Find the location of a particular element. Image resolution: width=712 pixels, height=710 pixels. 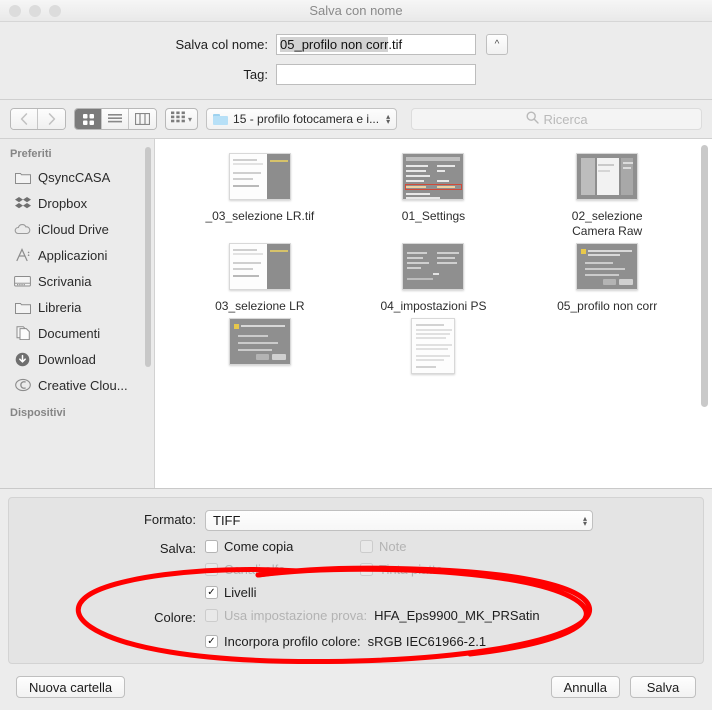

sidebar-item-libreria: Libreria is located at coordinates (77, 307).